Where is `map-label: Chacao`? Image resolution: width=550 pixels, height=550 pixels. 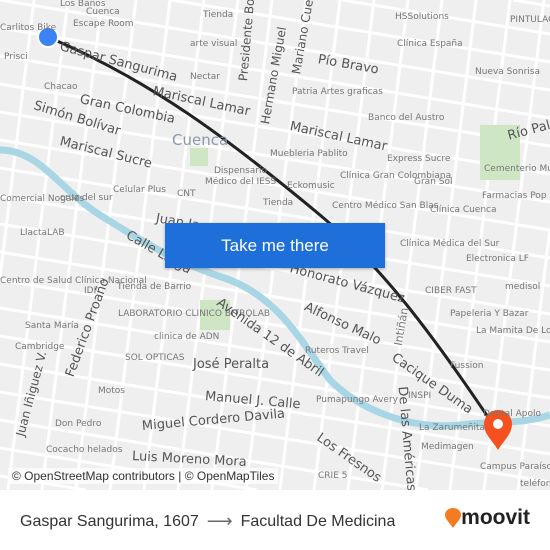
map-label: Chacao is located at coordinates (61, 87).